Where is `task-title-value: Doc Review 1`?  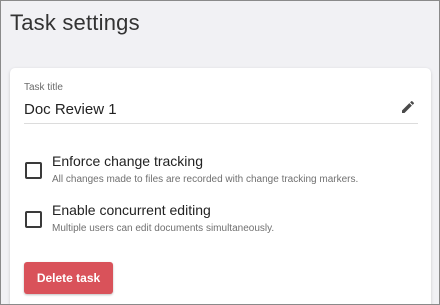
task-title-value: Doc Review 1 is located at coordinates (70, 110).